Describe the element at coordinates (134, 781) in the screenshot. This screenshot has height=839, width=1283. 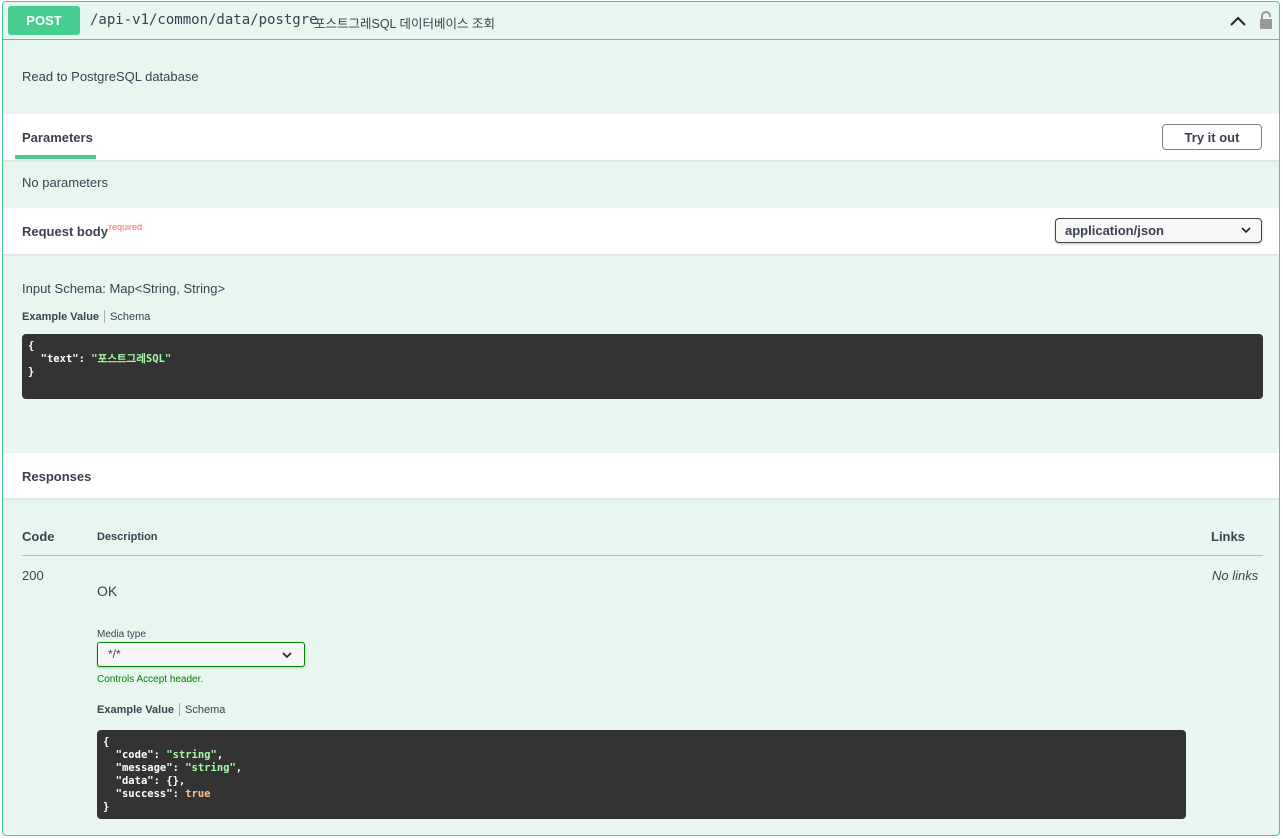
I see `code-key: "data"` at that location.